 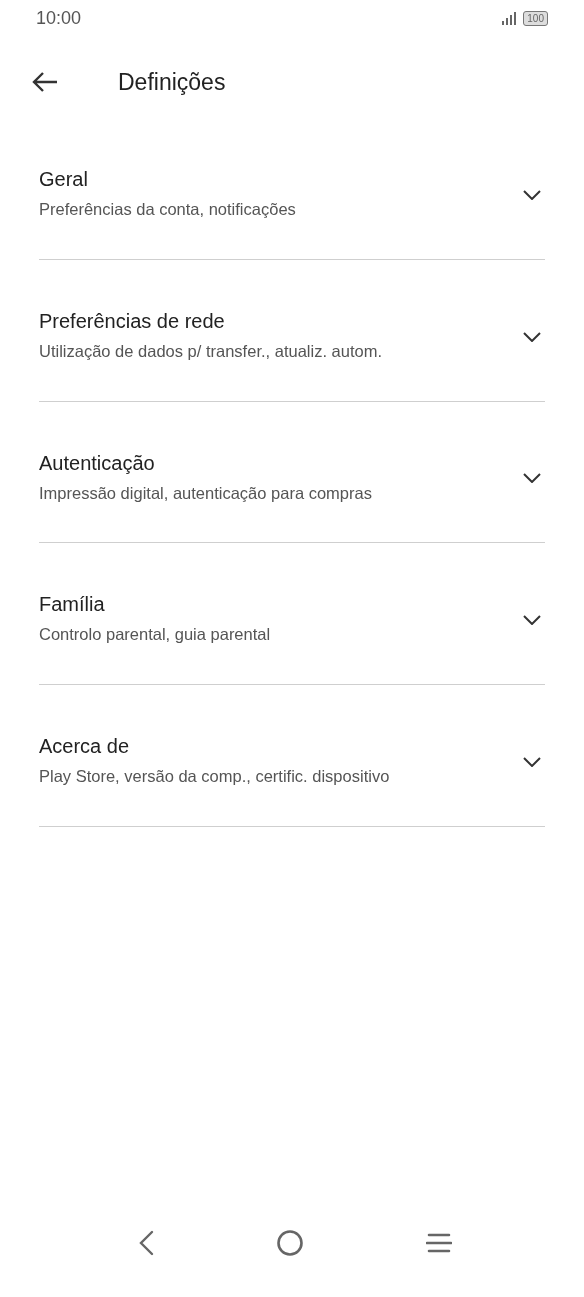 What do you see at coordinates (155, 635) in the screenshot?
I see `section-subtitle: Controlo parental, guia parental` at bounding box center [155, 635].